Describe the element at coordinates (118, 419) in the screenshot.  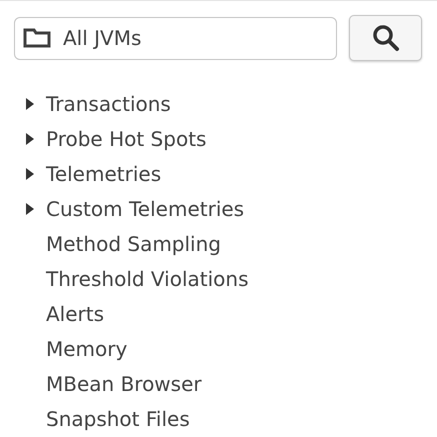
I see `tree-item: Snapshot Files` at that location.